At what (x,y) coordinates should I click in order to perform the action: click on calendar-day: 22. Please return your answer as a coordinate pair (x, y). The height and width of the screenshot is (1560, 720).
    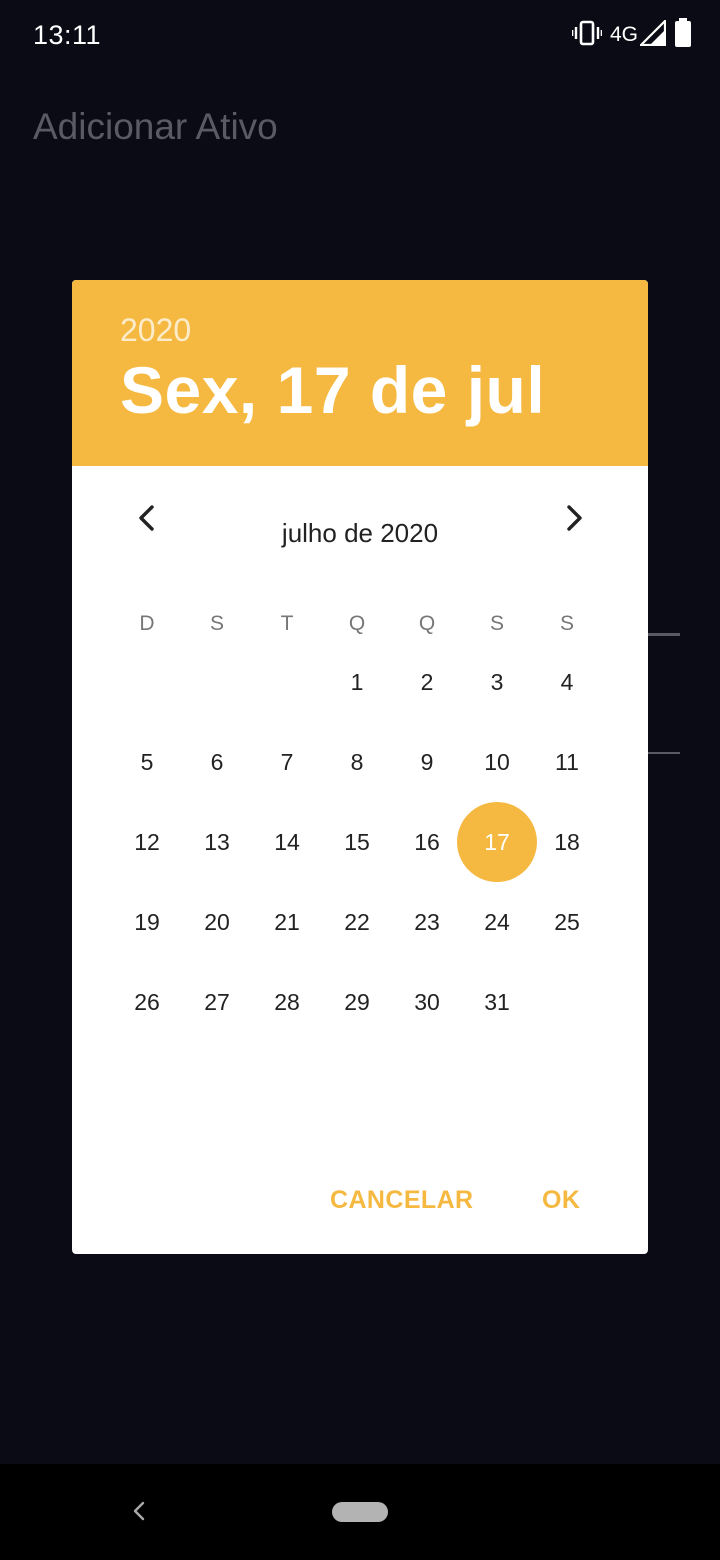
    Looking at the image, I should click on (357, 922).